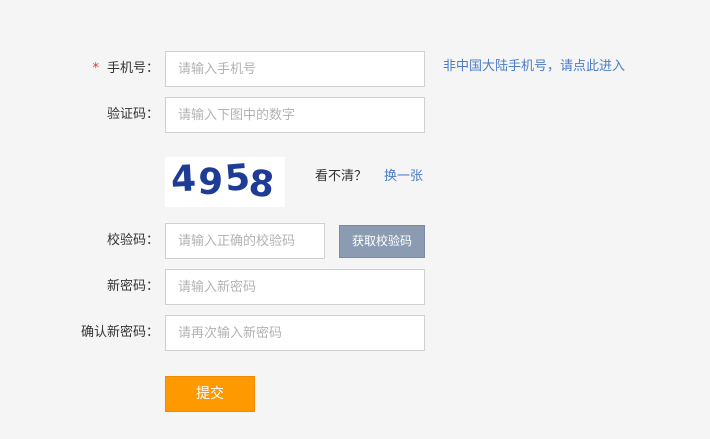  Describe the element at coordinates (295, 115) in the screenshot. I see `captcha-input` at that location.